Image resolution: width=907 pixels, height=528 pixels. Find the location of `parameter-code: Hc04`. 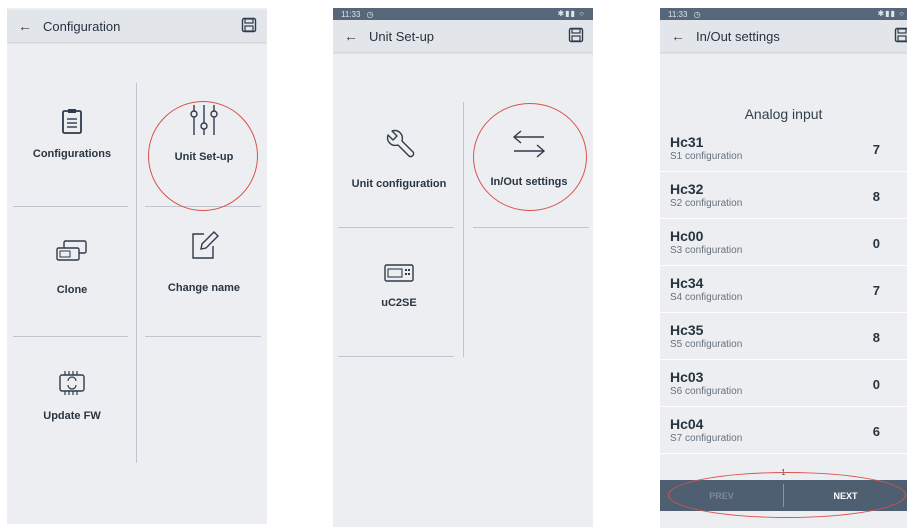

parameter-code: Hc04 is located at coordinates (687, 424).